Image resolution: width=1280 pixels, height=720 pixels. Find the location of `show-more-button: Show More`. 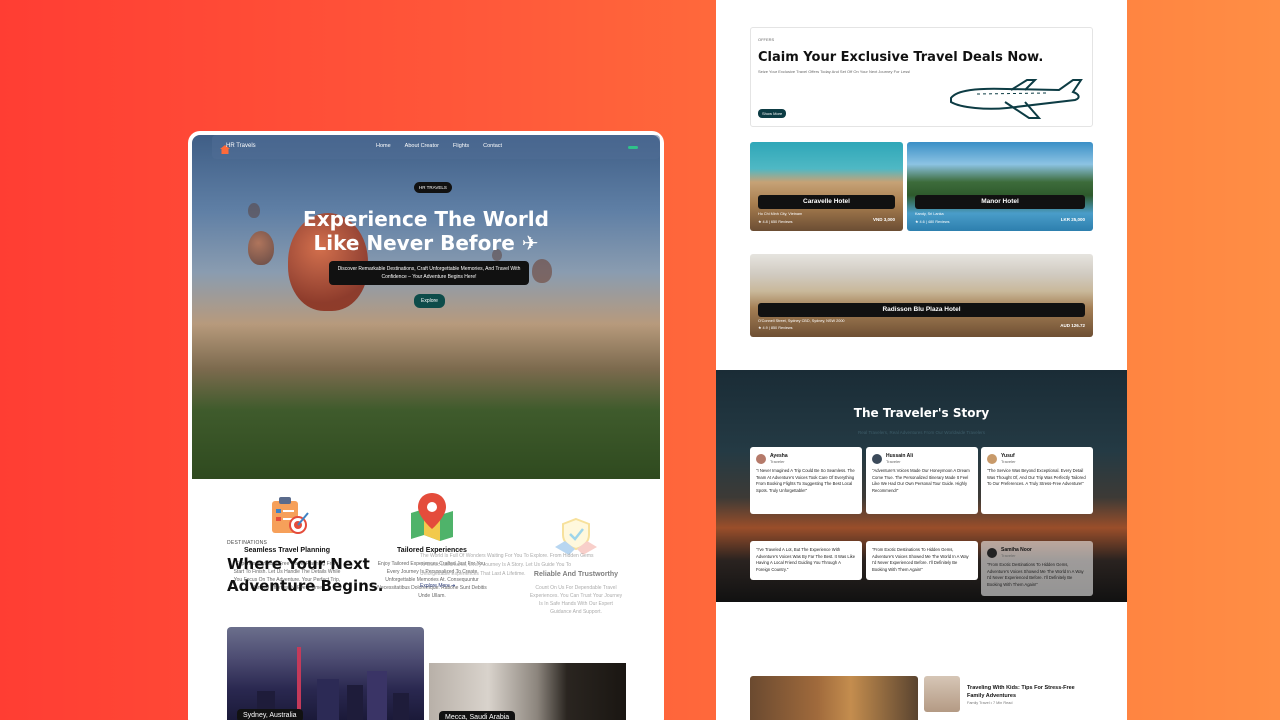

show-more-button: Show More is located at coordinates (772, 113).